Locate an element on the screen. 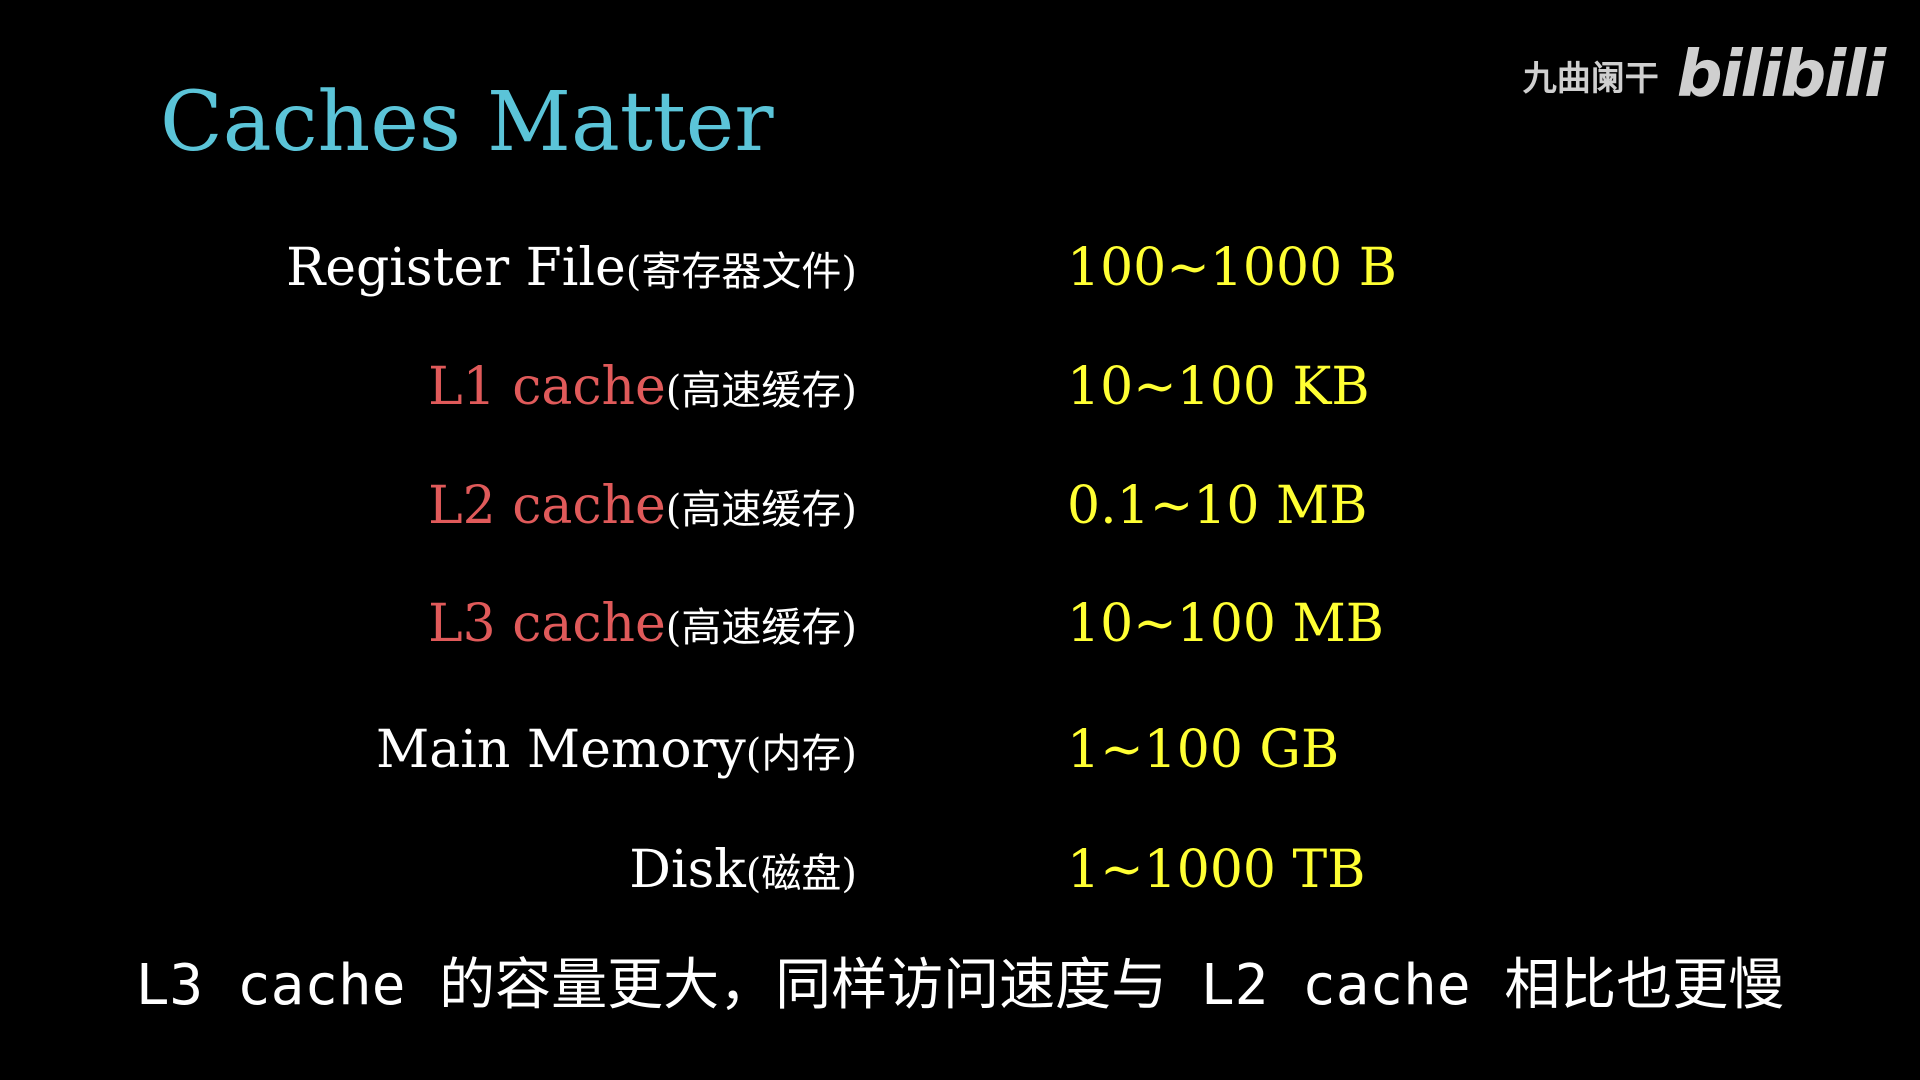 Image resolution: width=1920 pixels, height=1080 pixels. row-label-en: L3 cache is located at coordinates (547, 624).